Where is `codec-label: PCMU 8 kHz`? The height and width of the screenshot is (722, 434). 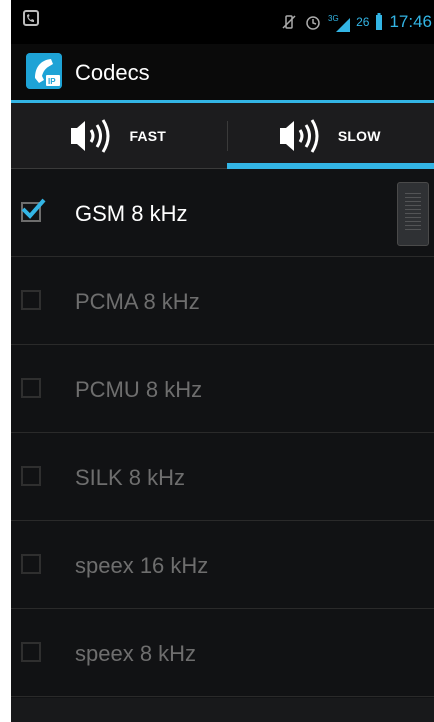
codec-label: PCMU 8 kHz is located at coordinates (139, 389).